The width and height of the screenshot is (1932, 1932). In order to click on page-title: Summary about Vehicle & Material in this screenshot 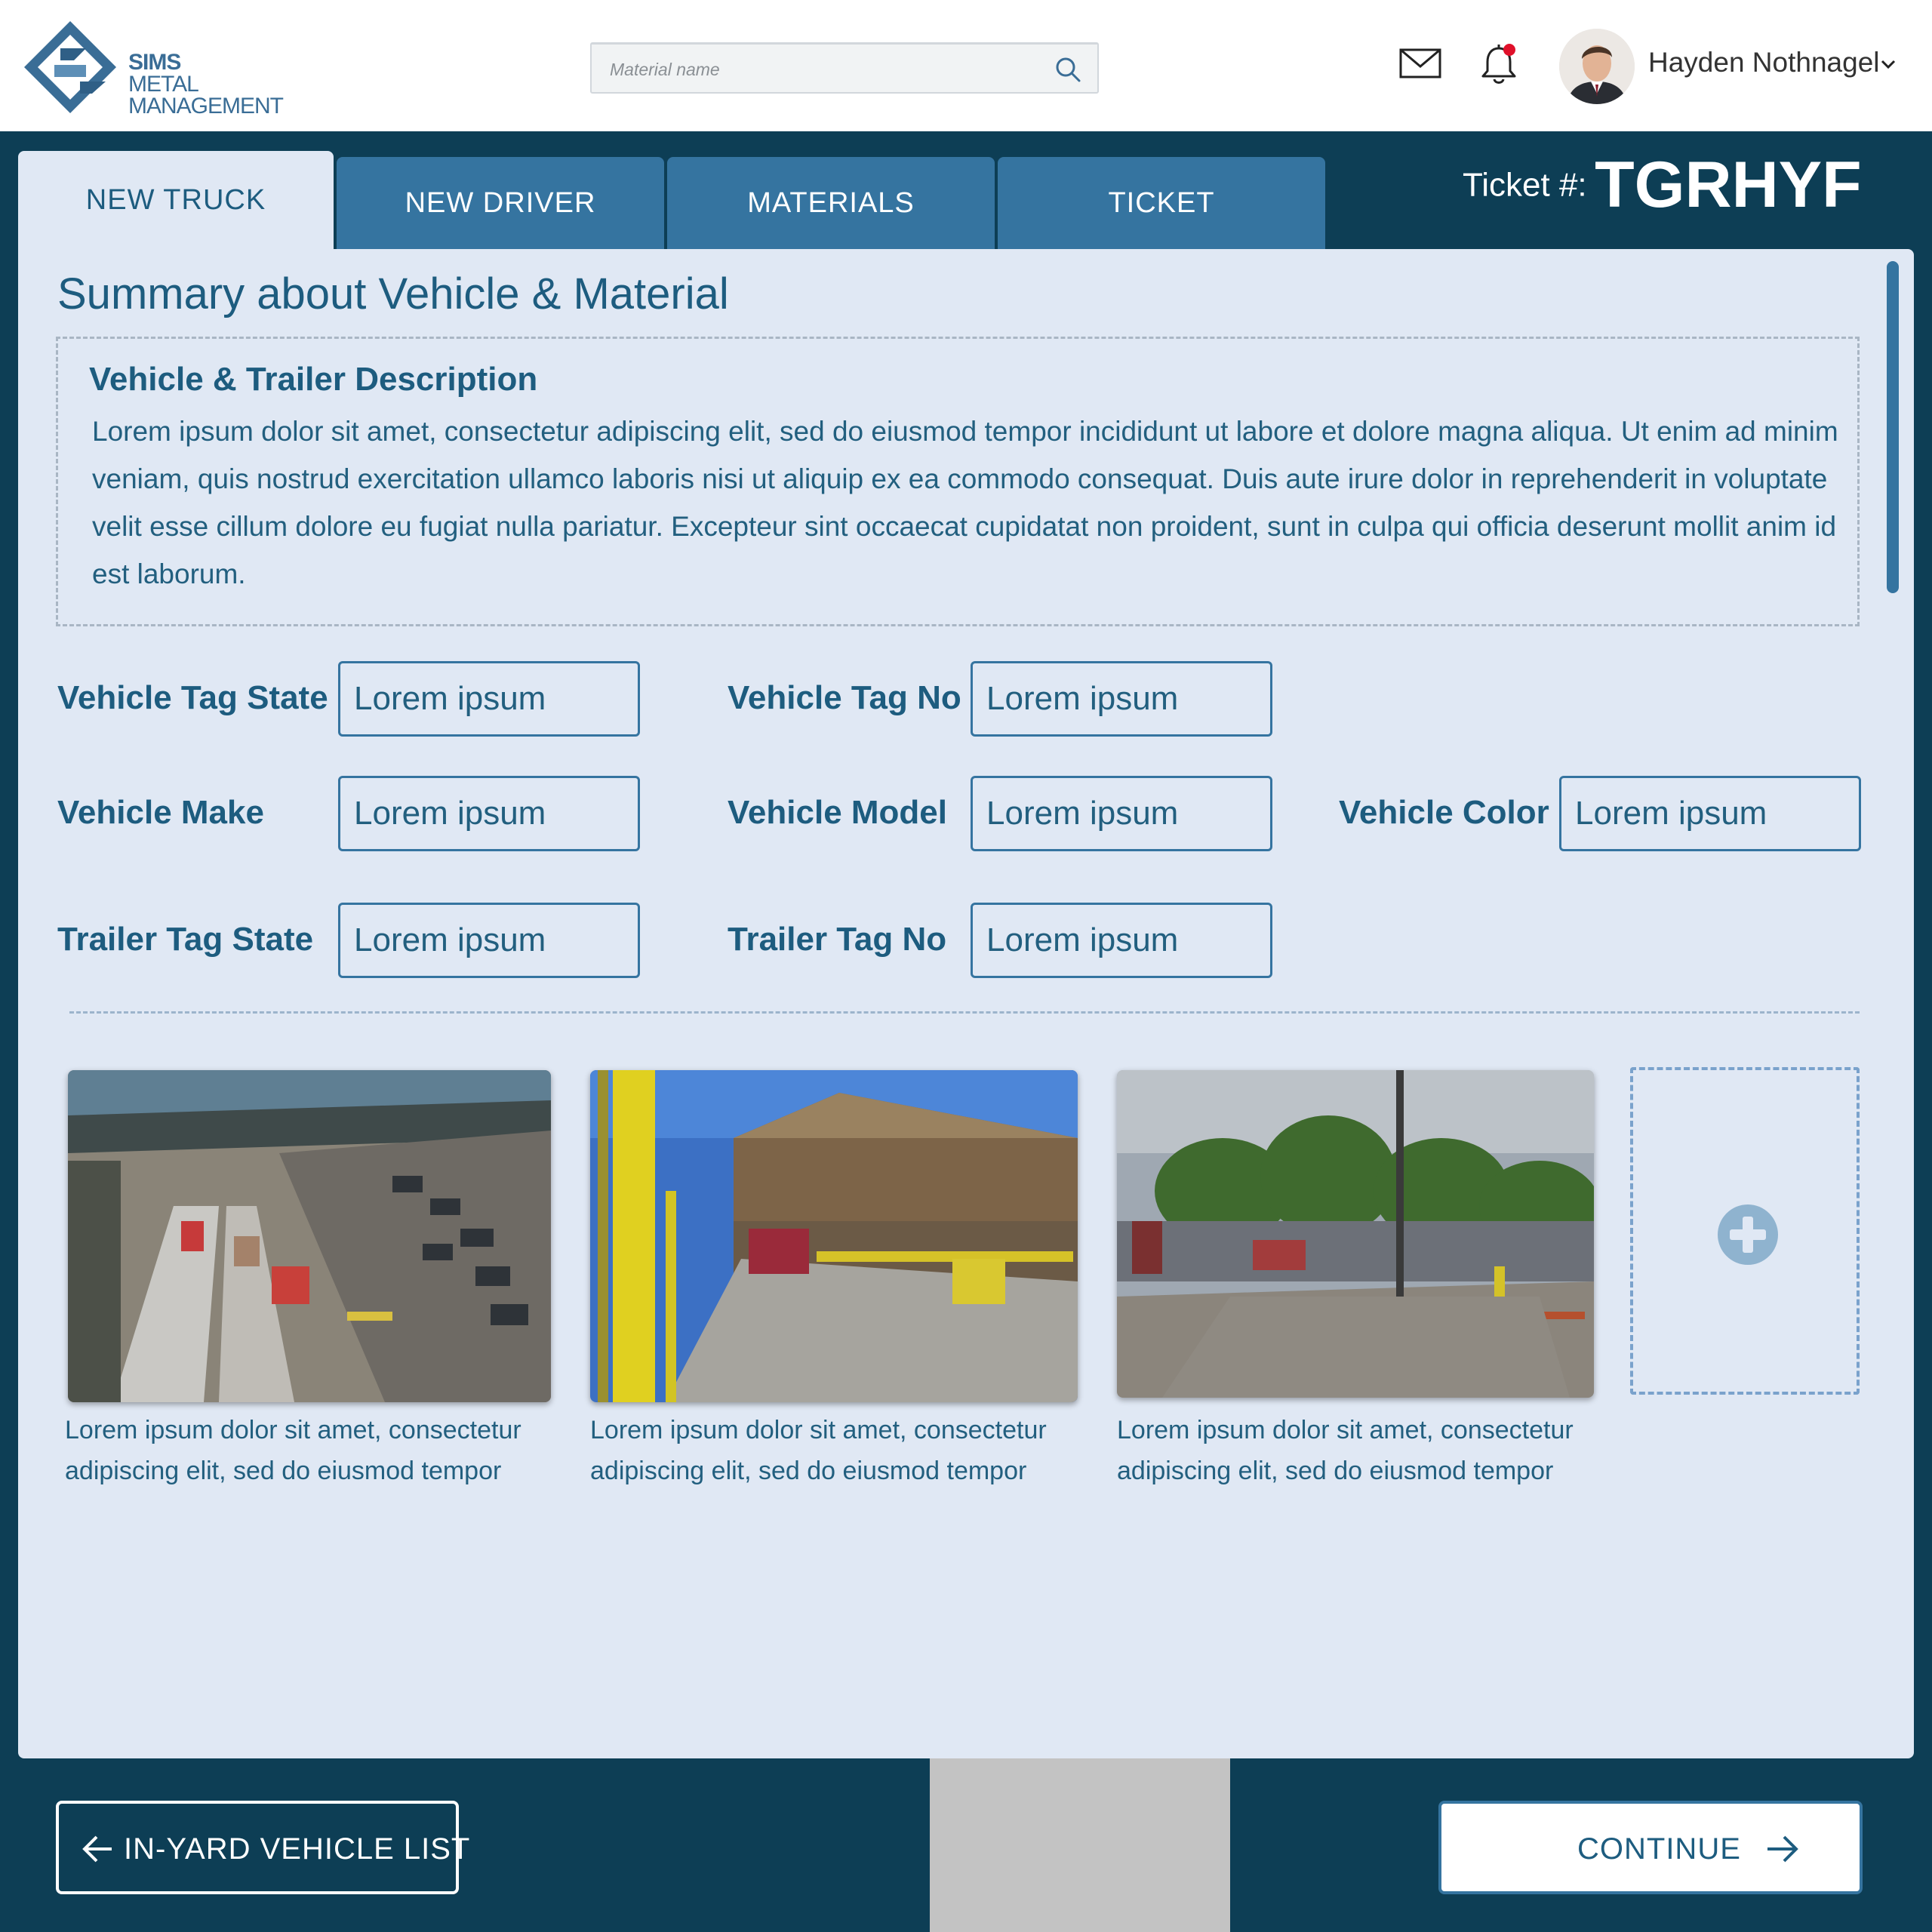, I will do `click(393, 293)`.